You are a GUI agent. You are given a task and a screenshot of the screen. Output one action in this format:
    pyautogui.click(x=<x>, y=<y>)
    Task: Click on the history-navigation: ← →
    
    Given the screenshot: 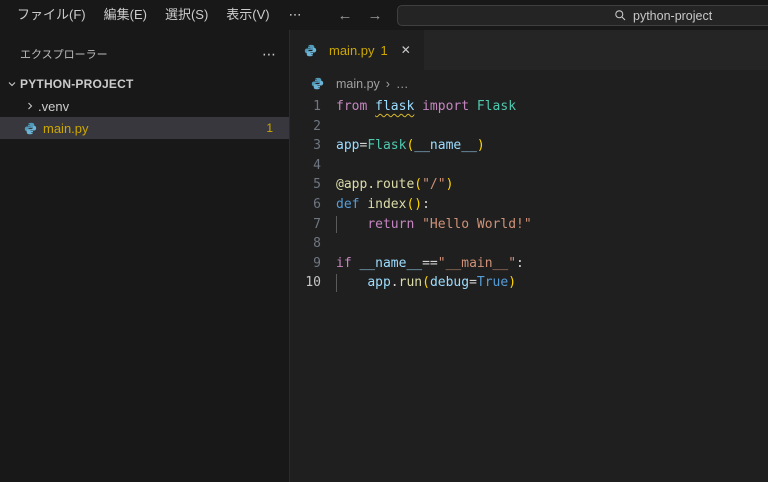 What is the action you would take?
    pyautogui.click(x=360, y=15)
    